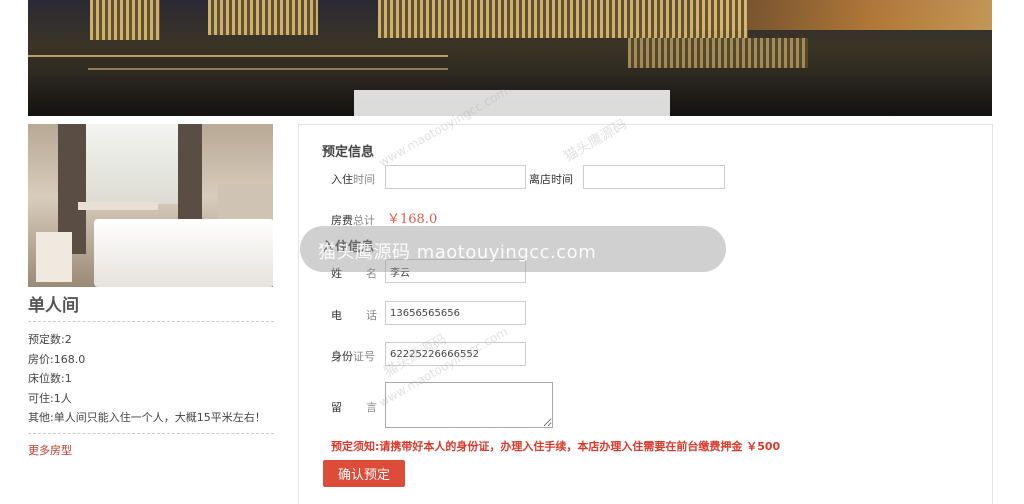 The height and width of the screenshot is (504, 1024). What do you see at coordinates (455, 354) in the screenshot?
I see `id-number-input` at bounding box center [455, 354].